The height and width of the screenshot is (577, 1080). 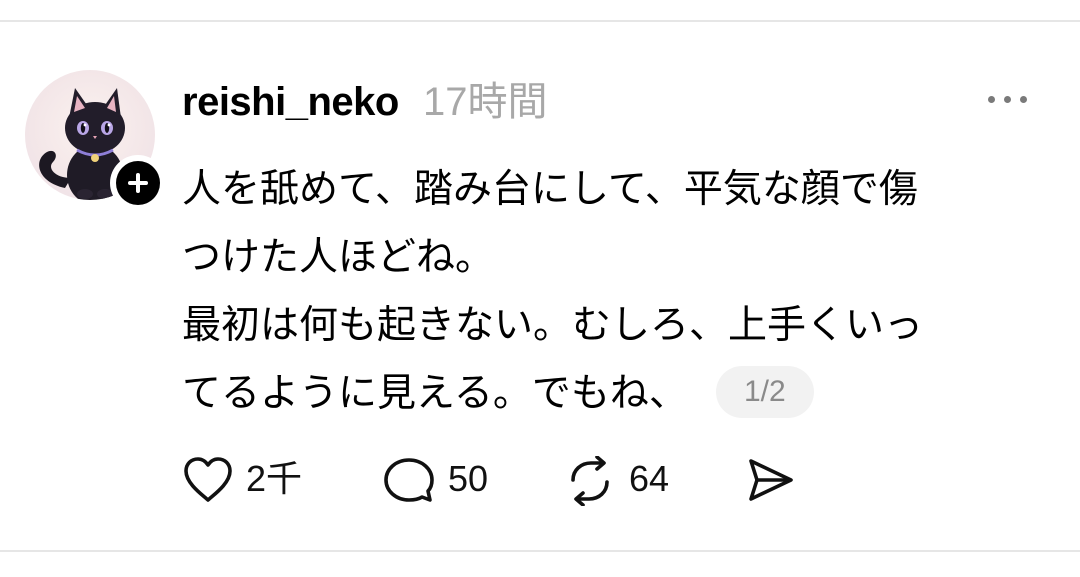 I want to click on post-text-line: てるように見える。でもね、, so click(x=435, y=393).